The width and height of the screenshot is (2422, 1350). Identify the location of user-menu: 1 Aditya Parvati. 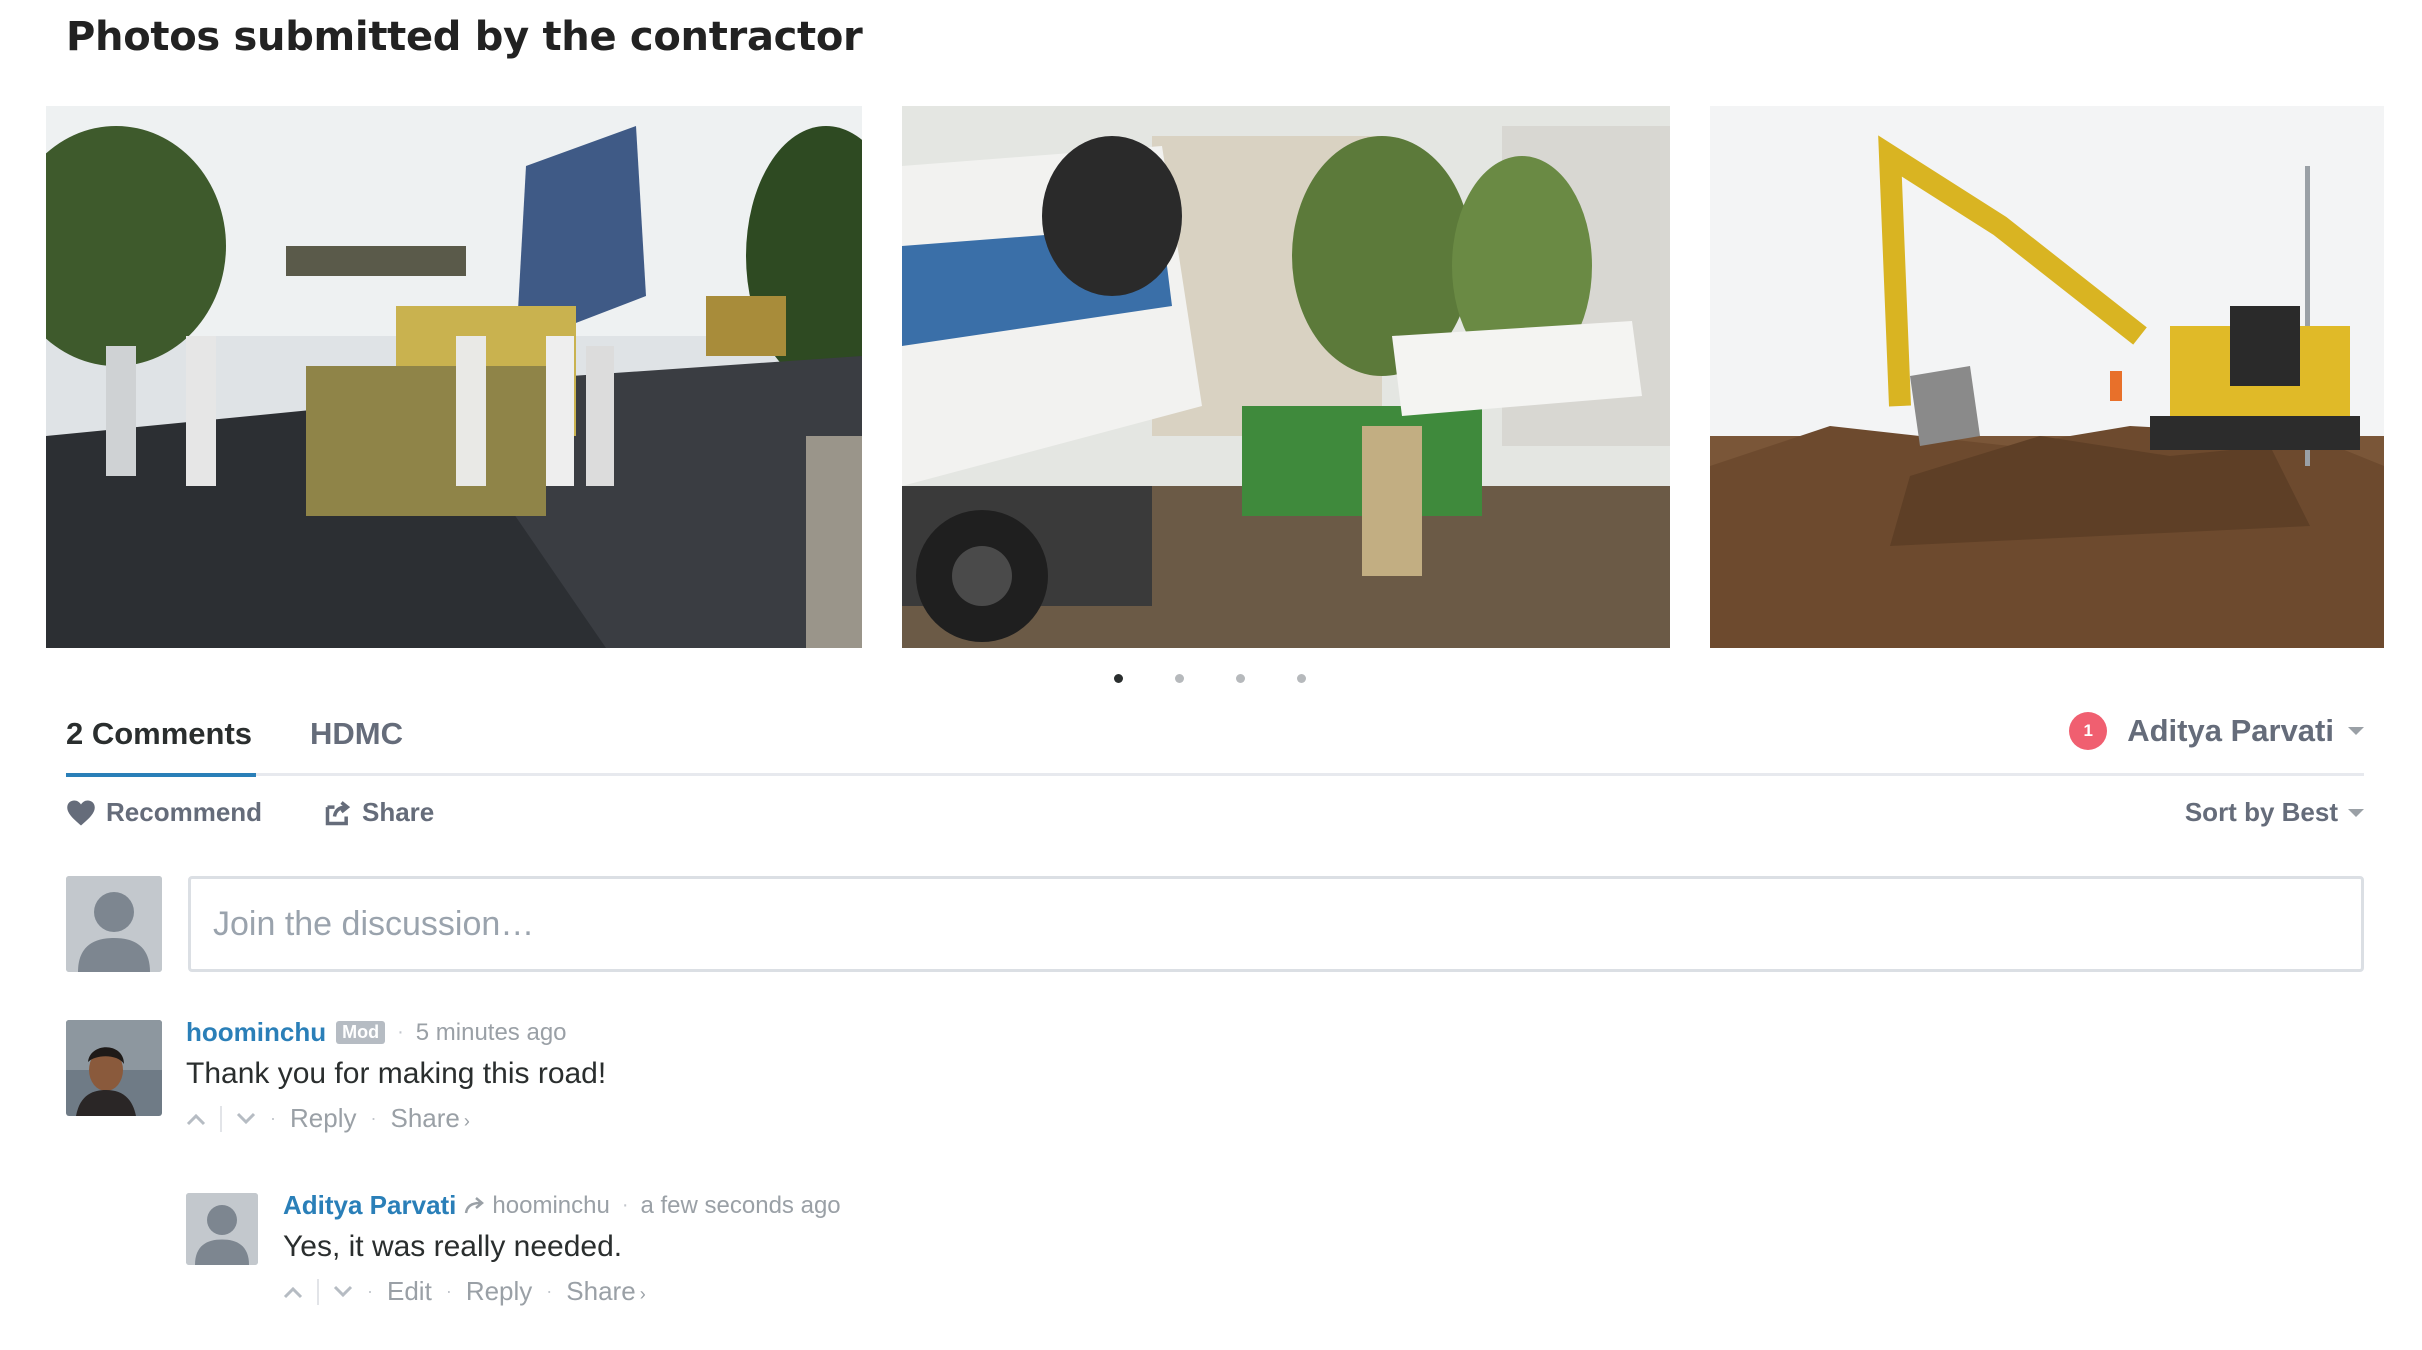
(2216, 731).